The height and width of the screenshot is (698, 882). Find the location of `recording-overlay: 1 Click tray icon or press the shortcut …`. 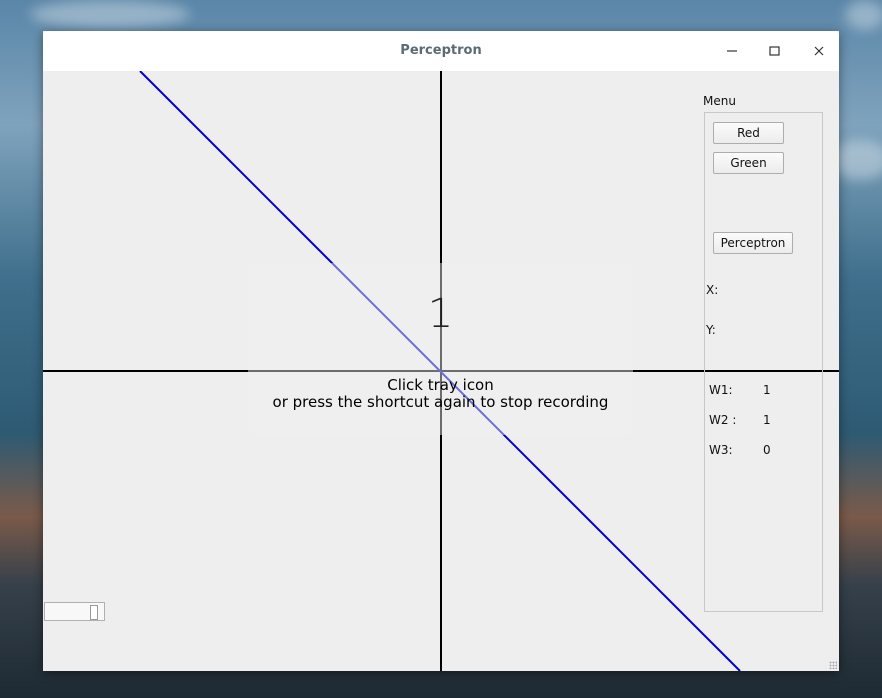

recording-overlay: 1 Click tray icon or press the shortcut … is located at coordinates (440, 349).